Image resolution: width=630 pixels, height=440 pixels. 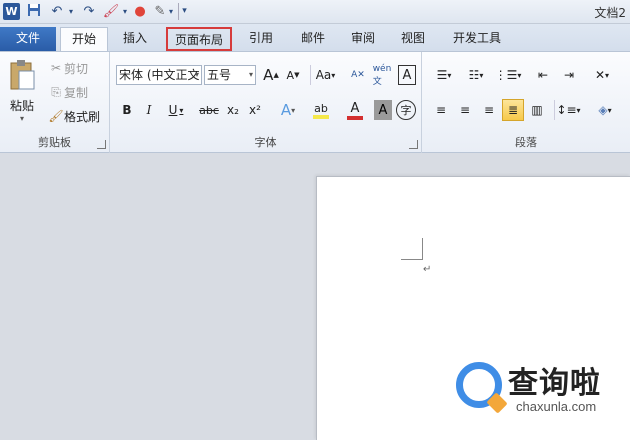 I want to click on watermark-logo-icon, so click(x=479, y=385).